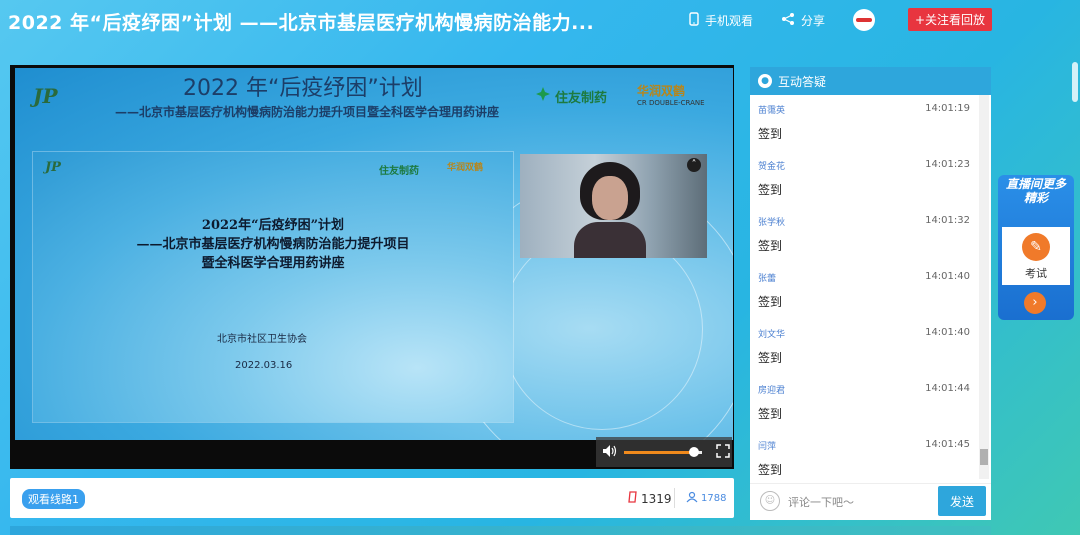  What do you see at coordinates (1035, 191) in the screenshot?
I see `side-banner: 直播间更多精彩` at bounding box center [1035, 191].